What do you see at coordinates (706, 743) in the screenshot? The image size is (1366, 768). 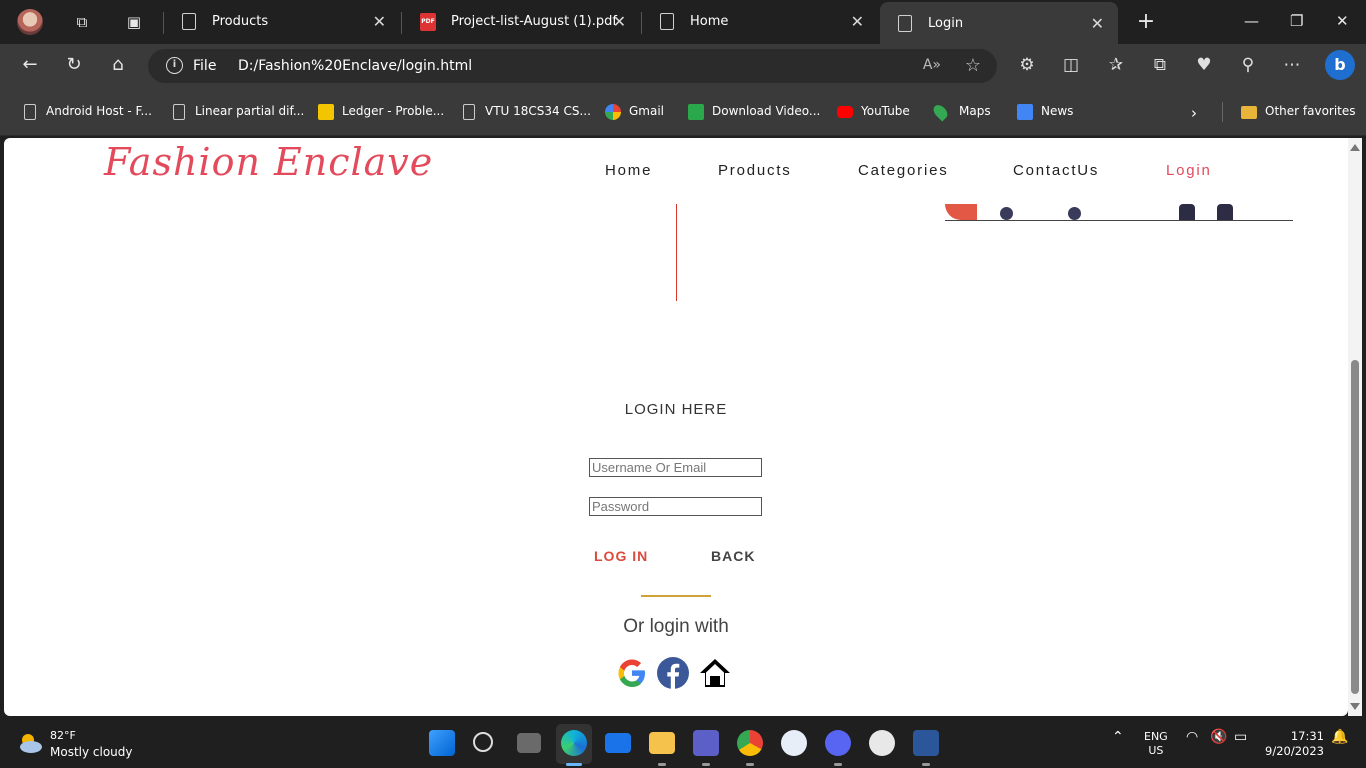 I see `teams-icon` at bounding box center [706, 743].